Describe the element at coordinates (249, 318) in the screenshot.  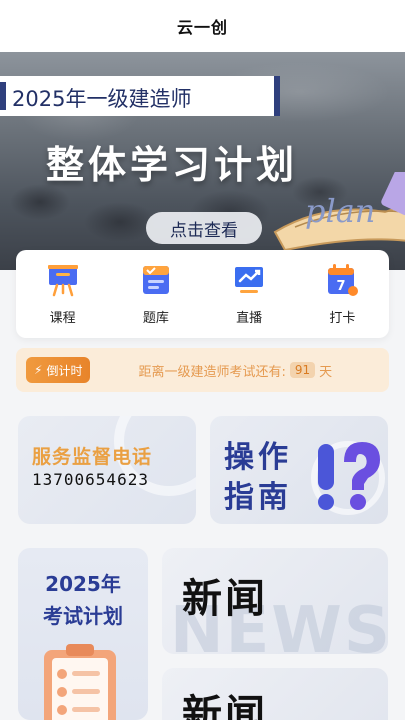
I see `nav-item-label: 直播` at that location.